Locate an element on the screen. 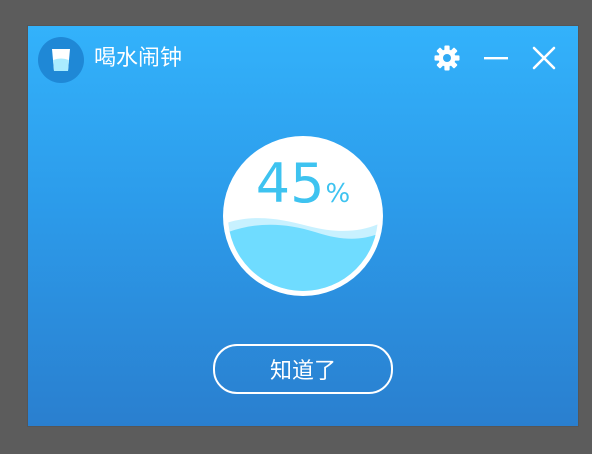 This screenshot has height=454, width=592. close-button is located at coordinates (544, 60).